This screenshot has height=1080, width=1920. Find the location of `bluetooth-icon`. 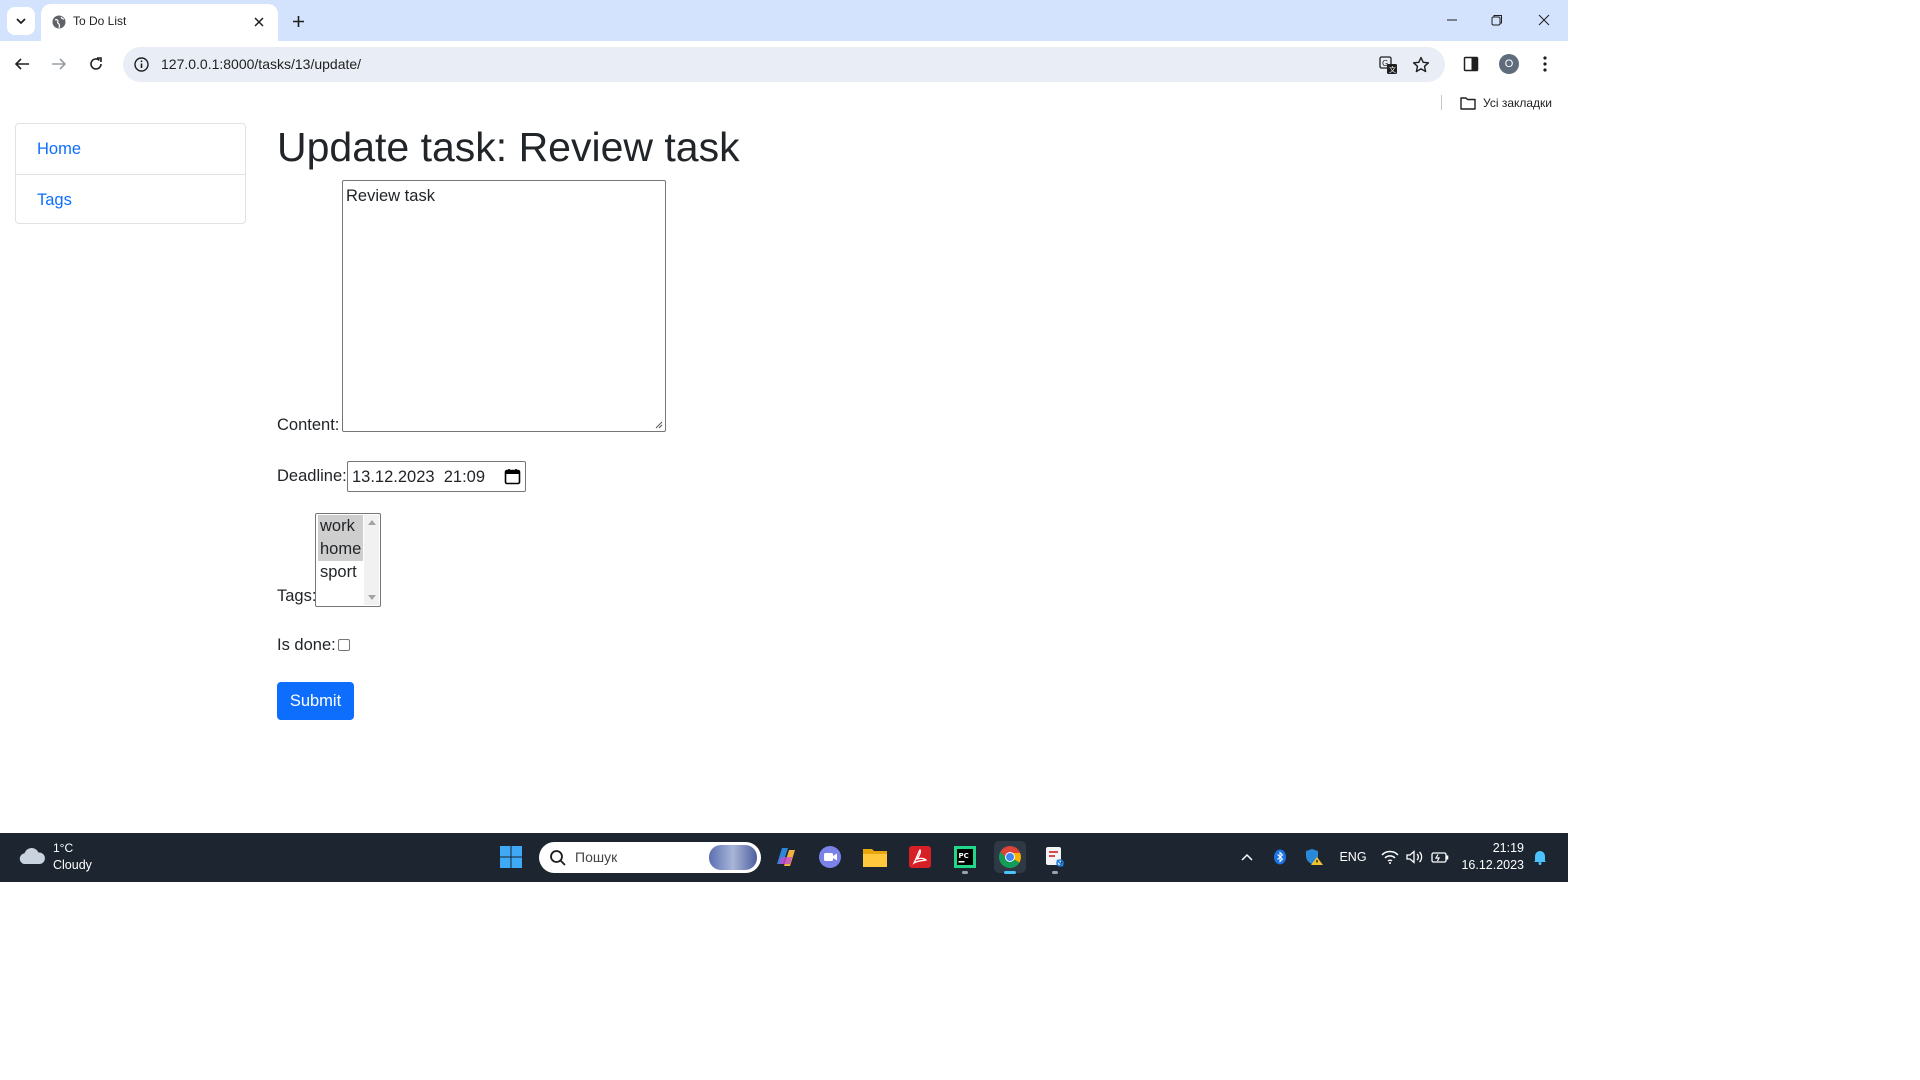

bluetooth-icon is located at coordinates (1280, 857).